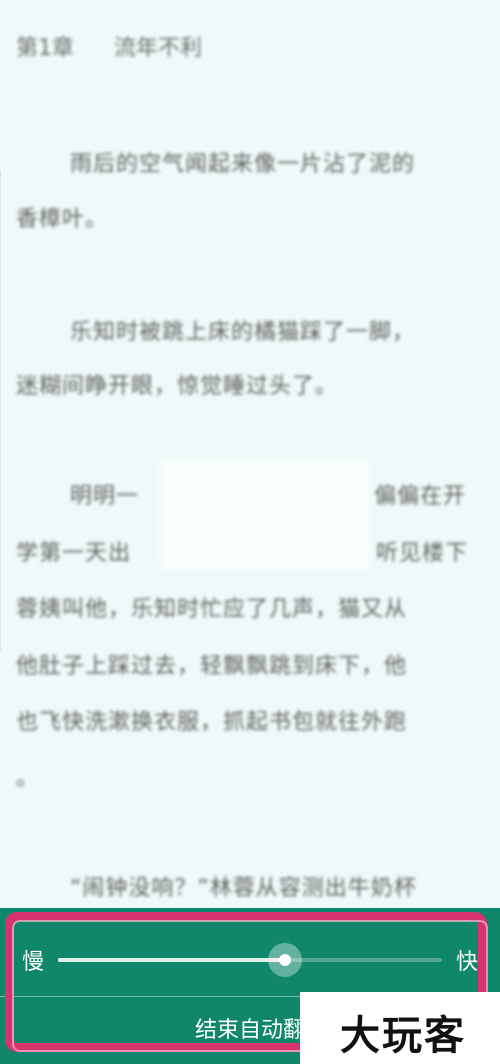 The height and width of the screenshot is (1064, 500). Describe the element at coordinates (62, 219) in the screenshot. I see `text-line: 香樟叶。` at that location.